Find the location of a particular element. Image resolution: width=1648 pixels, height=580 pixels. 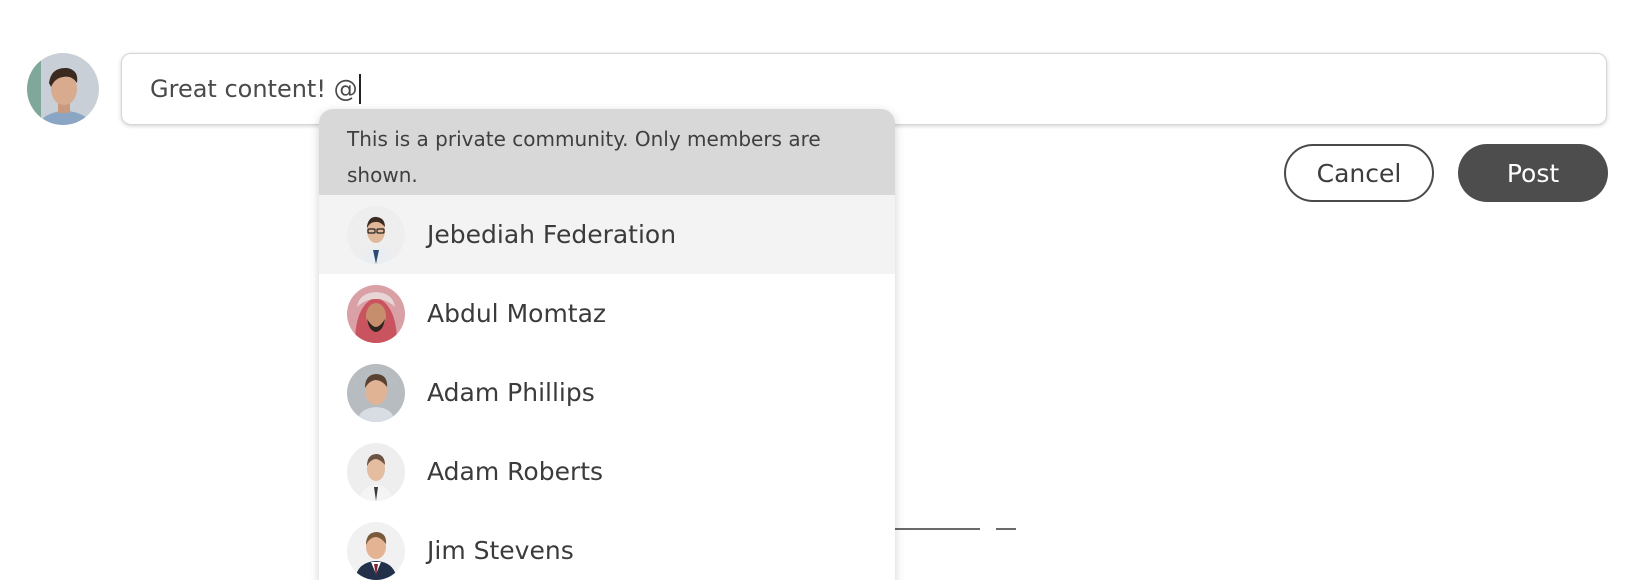

background-divider is located at coordinates (937, 529).